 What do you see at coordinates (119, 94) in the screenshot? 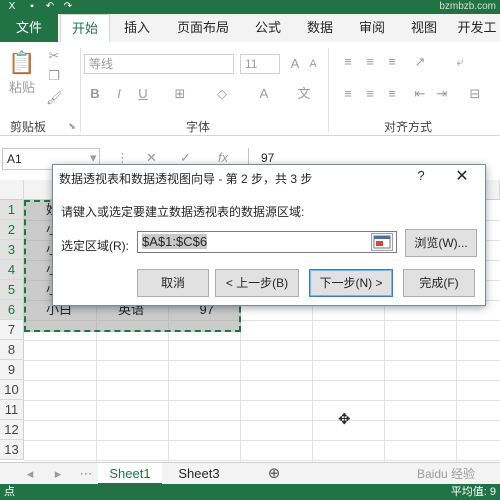
I see `italic-icon: I` at bounding box center [119, 94].